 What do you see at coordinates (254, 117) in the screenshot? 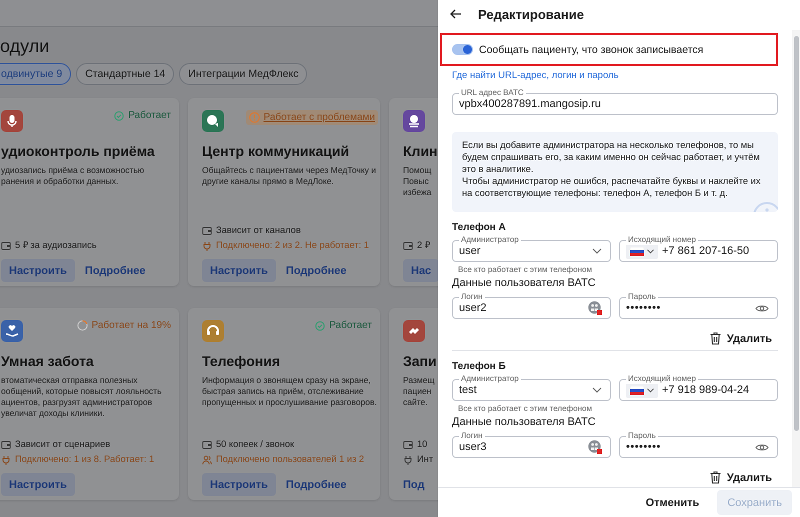
I see `alert-icon` at bounding box center [254, 117].